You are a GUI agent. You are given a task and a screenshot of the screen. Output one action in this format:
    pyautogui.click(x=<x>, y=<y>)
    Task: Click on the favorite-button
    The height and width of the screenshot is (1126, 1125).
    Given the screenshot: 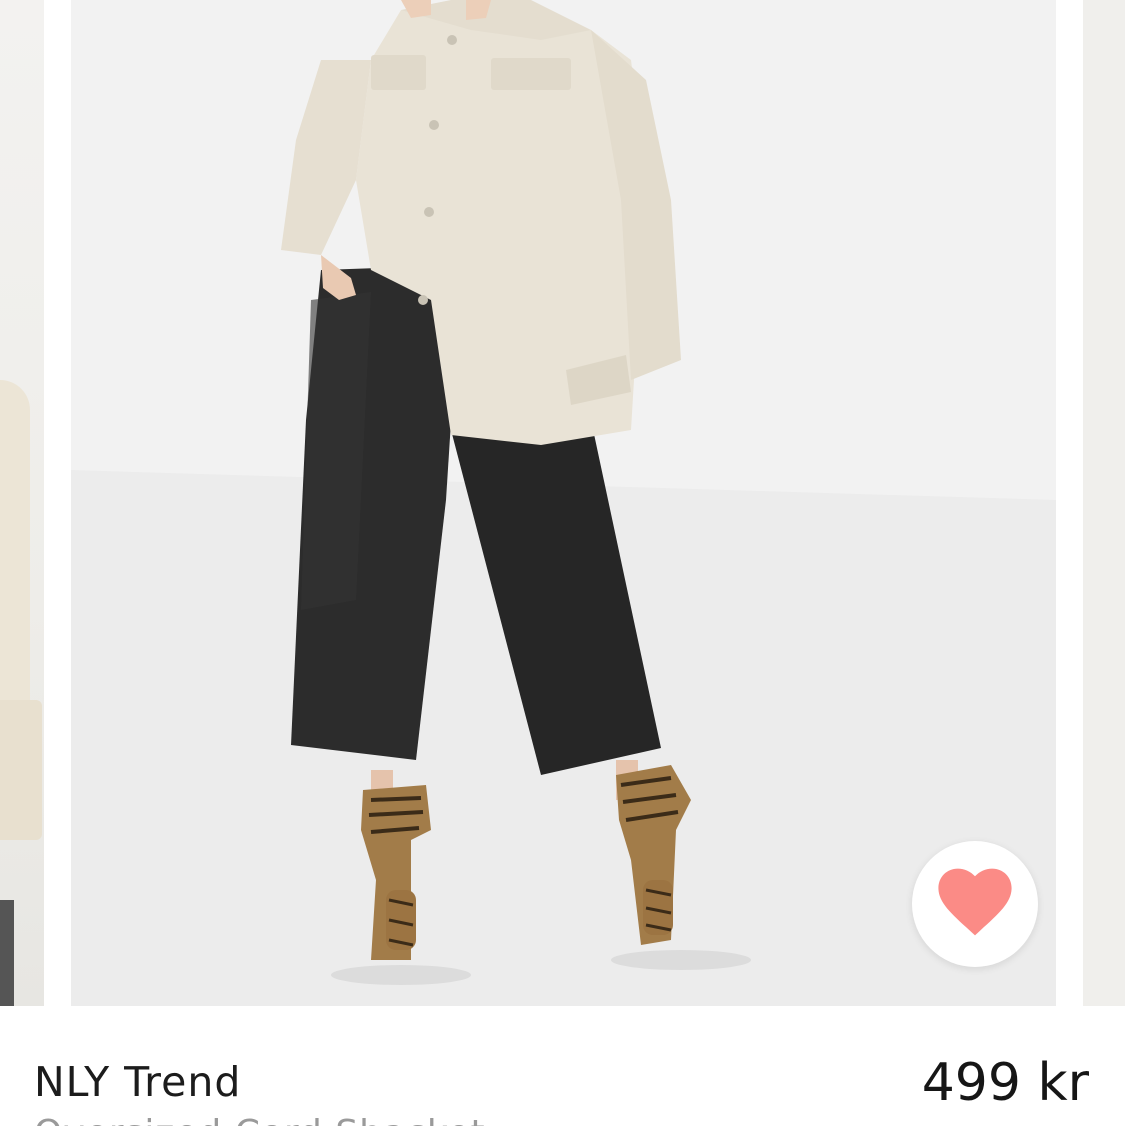 What is the action you would take?
    pyautogui.click(x=975, y=904)
    